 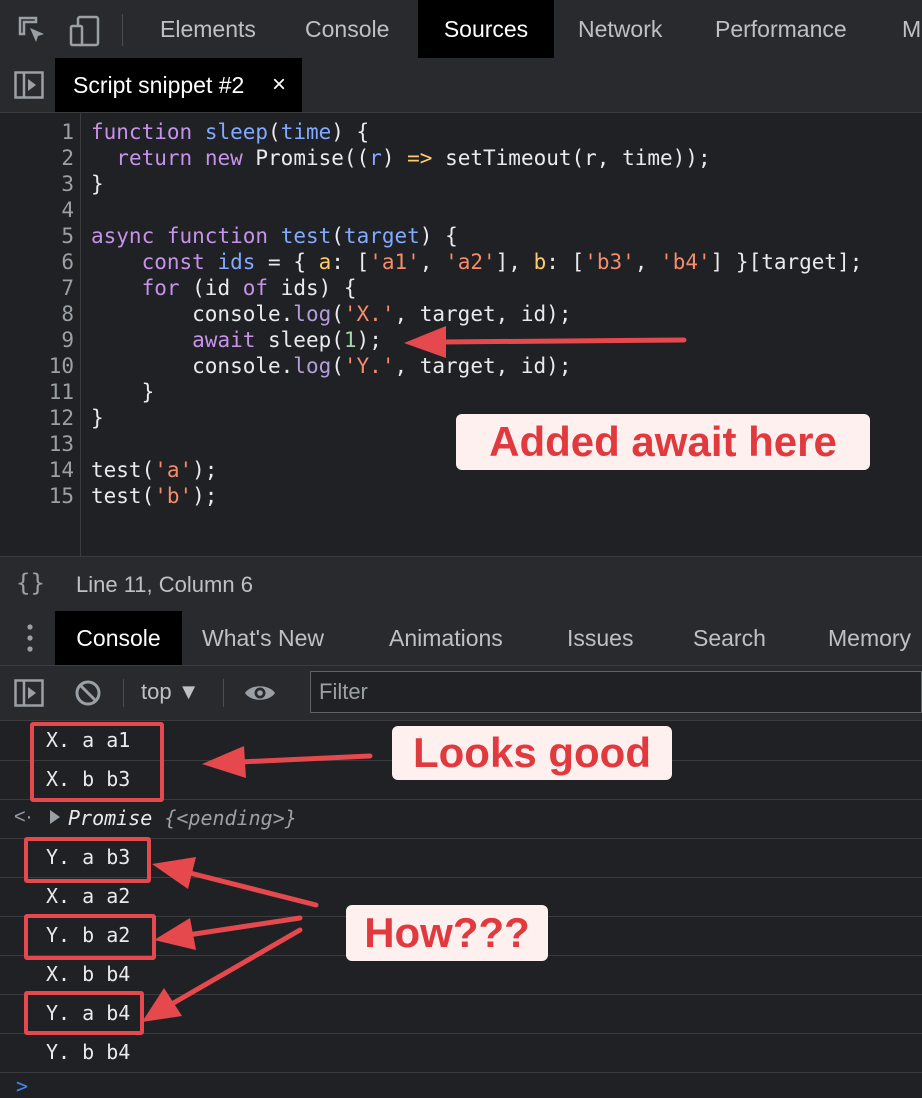 I want to click on callout-how: How???, so click(x=447, y=933).